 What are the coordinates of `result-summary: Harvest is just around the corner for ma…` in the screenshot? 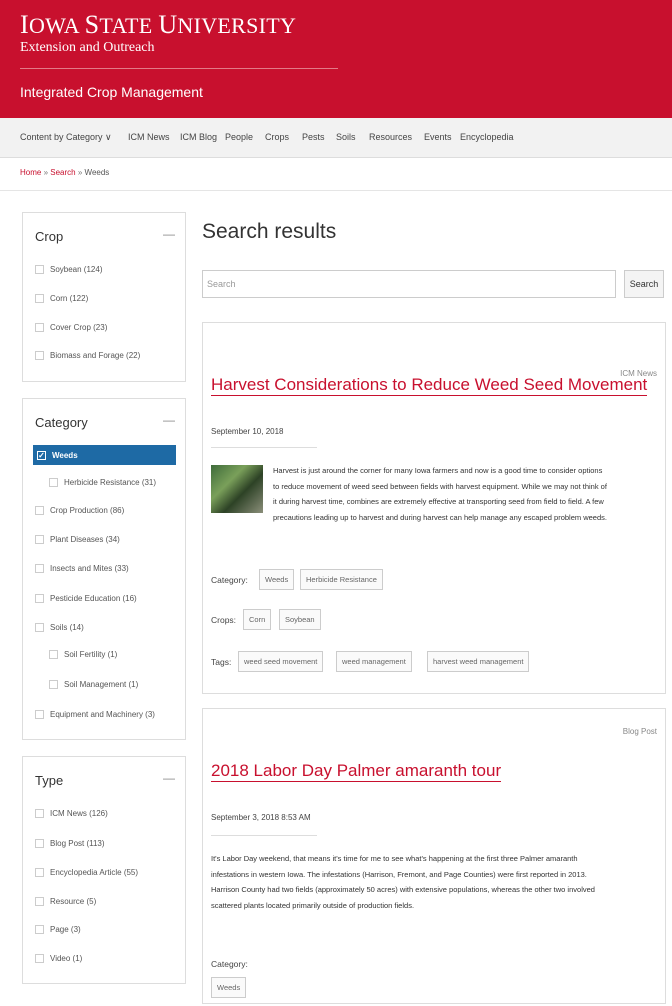 It's located at (440, 494).